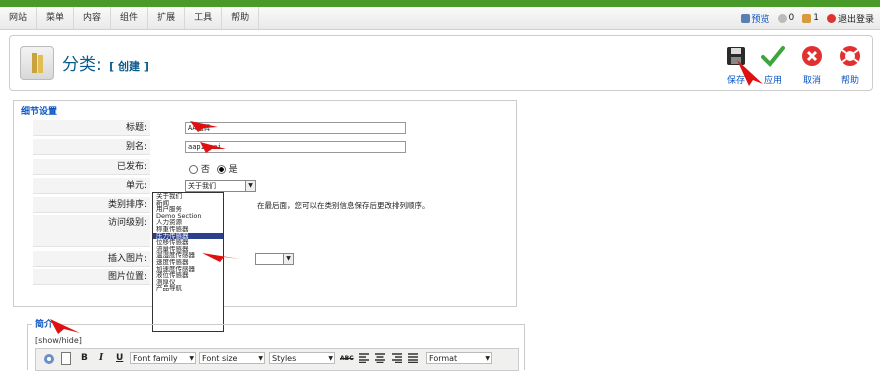 This screenshot has width=880, height=371. What do you see at coordinates (91, 259) in the screenshot?
I see `image-label: 插入图片:` at bounding box center [91, 259].